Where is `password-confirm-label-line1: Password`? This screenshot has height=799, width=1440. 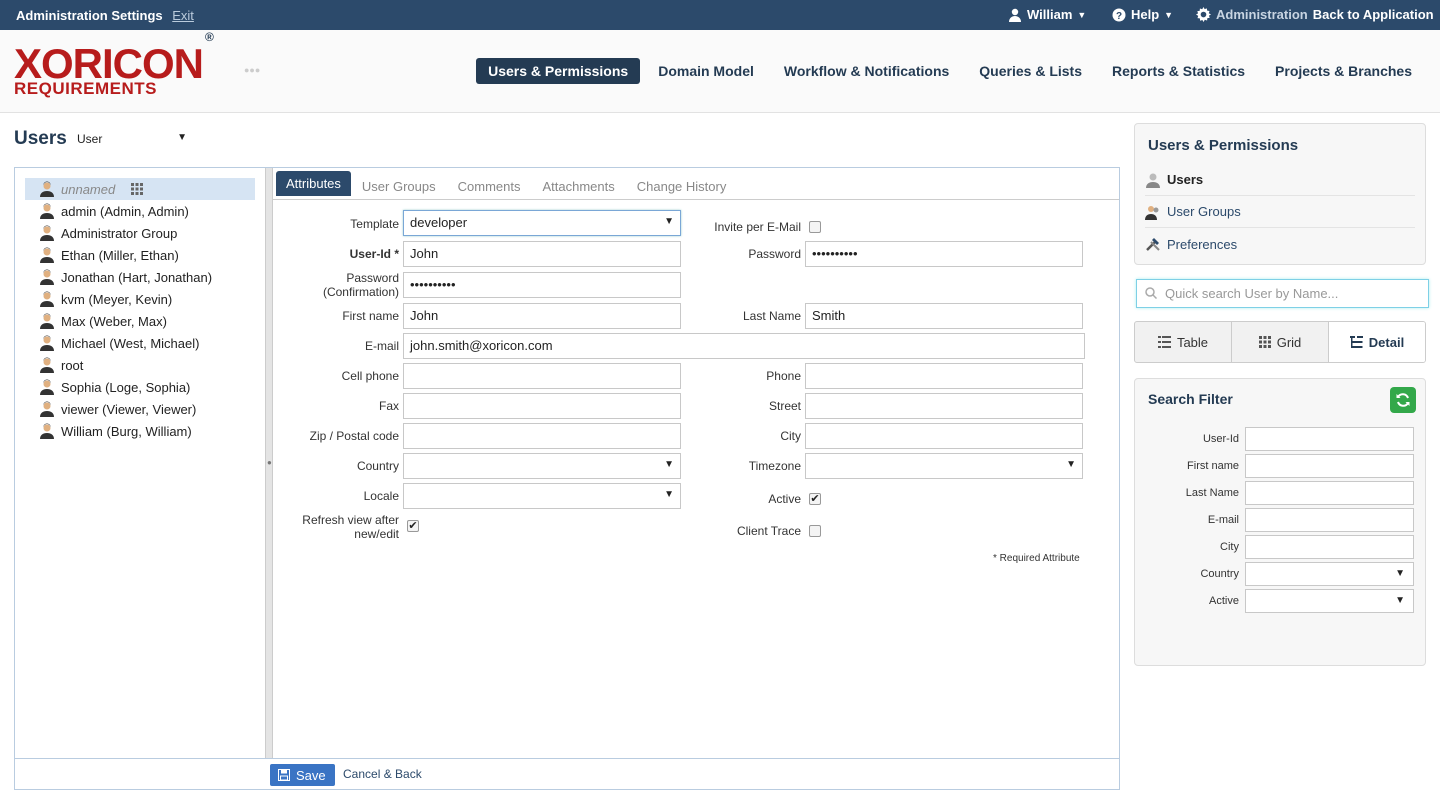 password-confirm-label-line1: Password is located at coordinates (372, 278).